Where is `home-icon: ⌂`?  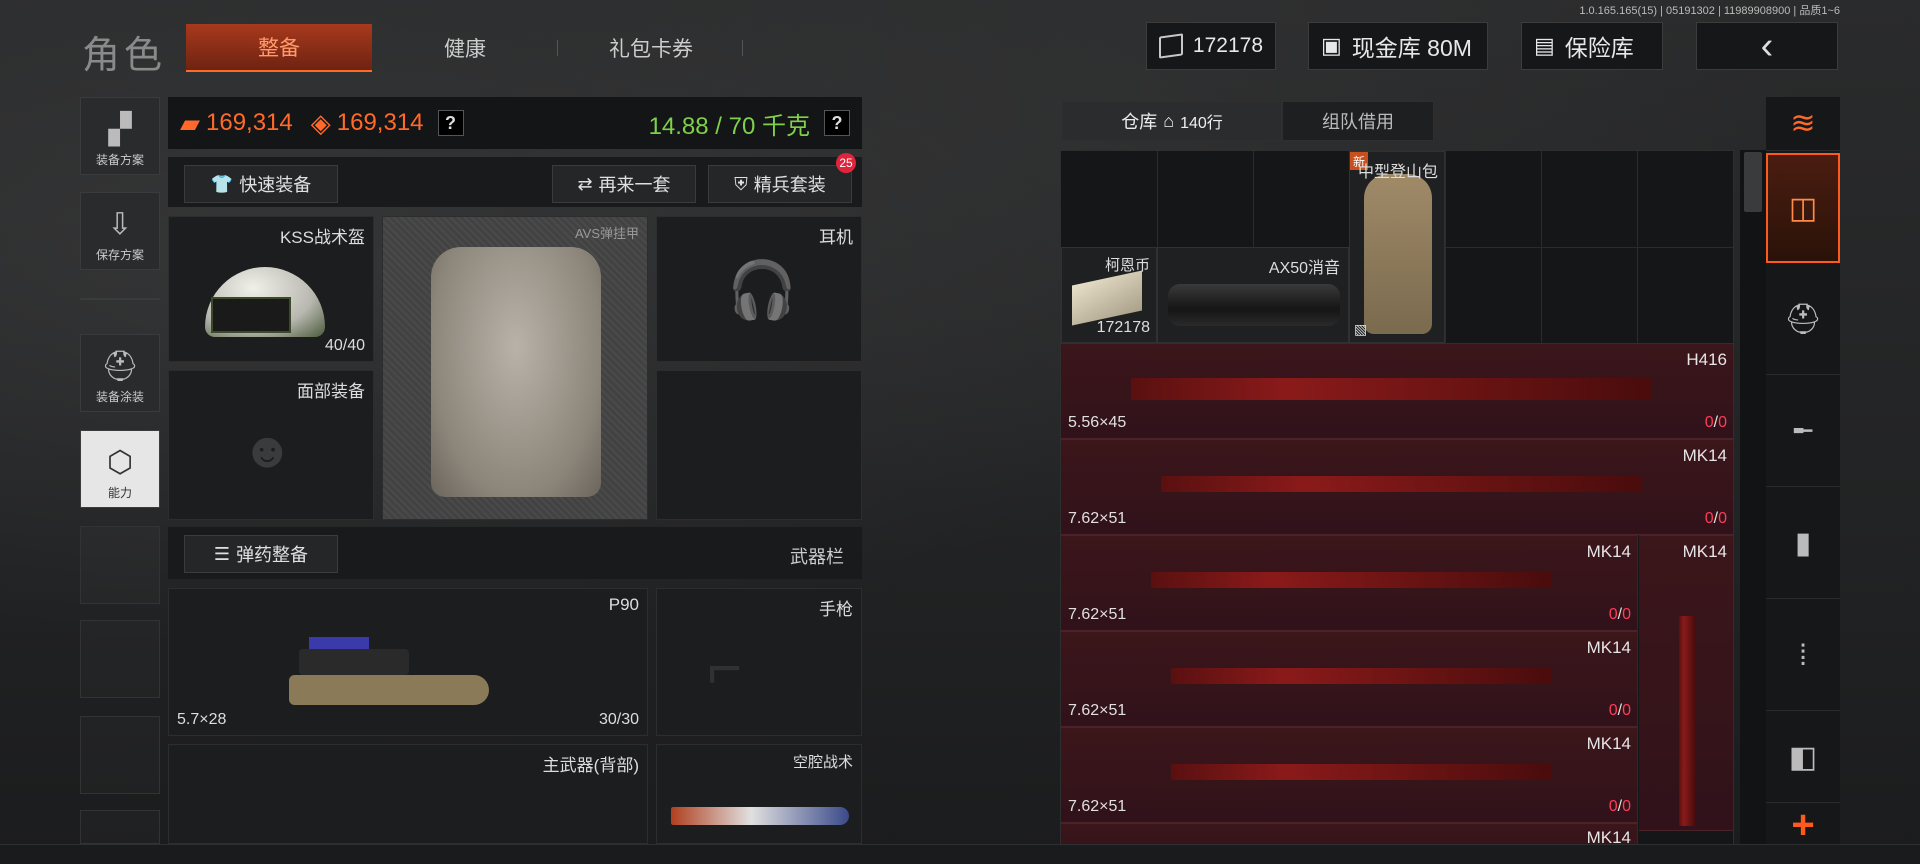
home-icon: ⌂ is located at coordinates (1169, 120).